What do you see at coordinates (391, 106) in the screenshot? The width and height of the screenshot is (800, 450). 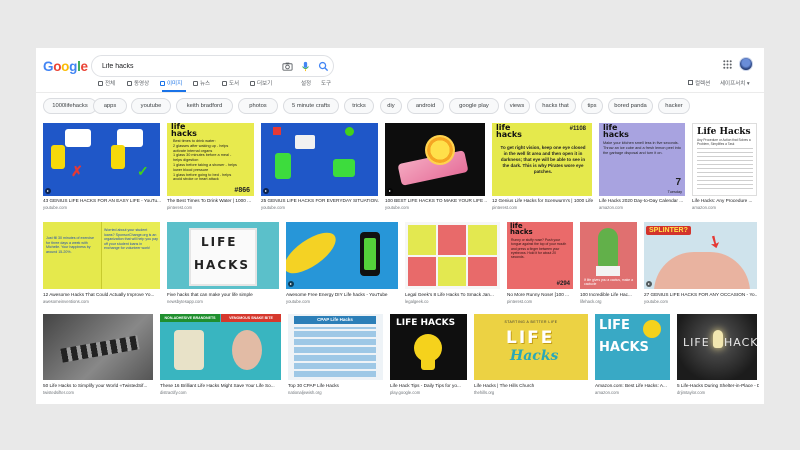 I see `chip: diy` at bounding box center [391, 106].